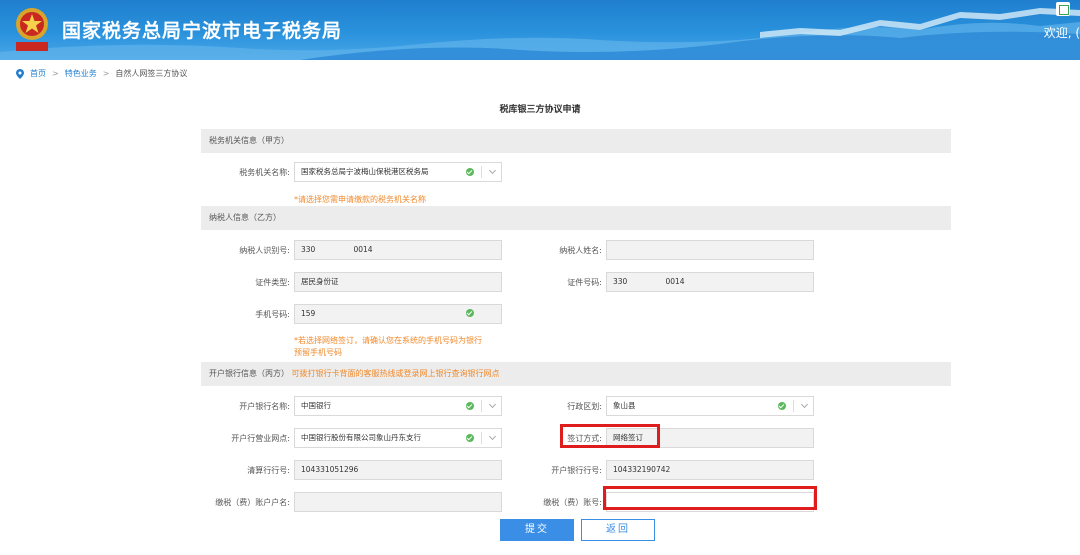 Image resolution: width=1080 pixels, height=555 pixels. Describe the element at coordinates (320, 281) in the screenshot. I see `cert-type-value: 居民身份证` at that location.